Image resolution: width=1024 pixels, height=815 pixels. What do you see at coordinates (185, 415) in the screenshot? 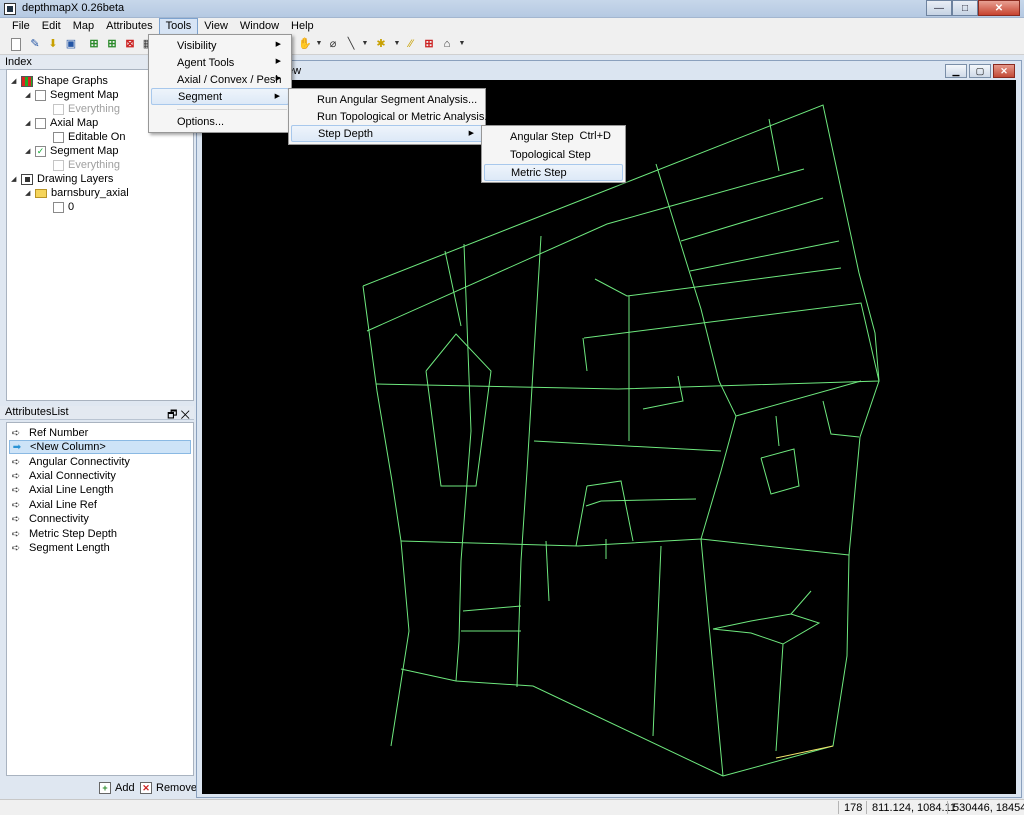
I see `close-icon: ✕` at bounding box center [185, 415].